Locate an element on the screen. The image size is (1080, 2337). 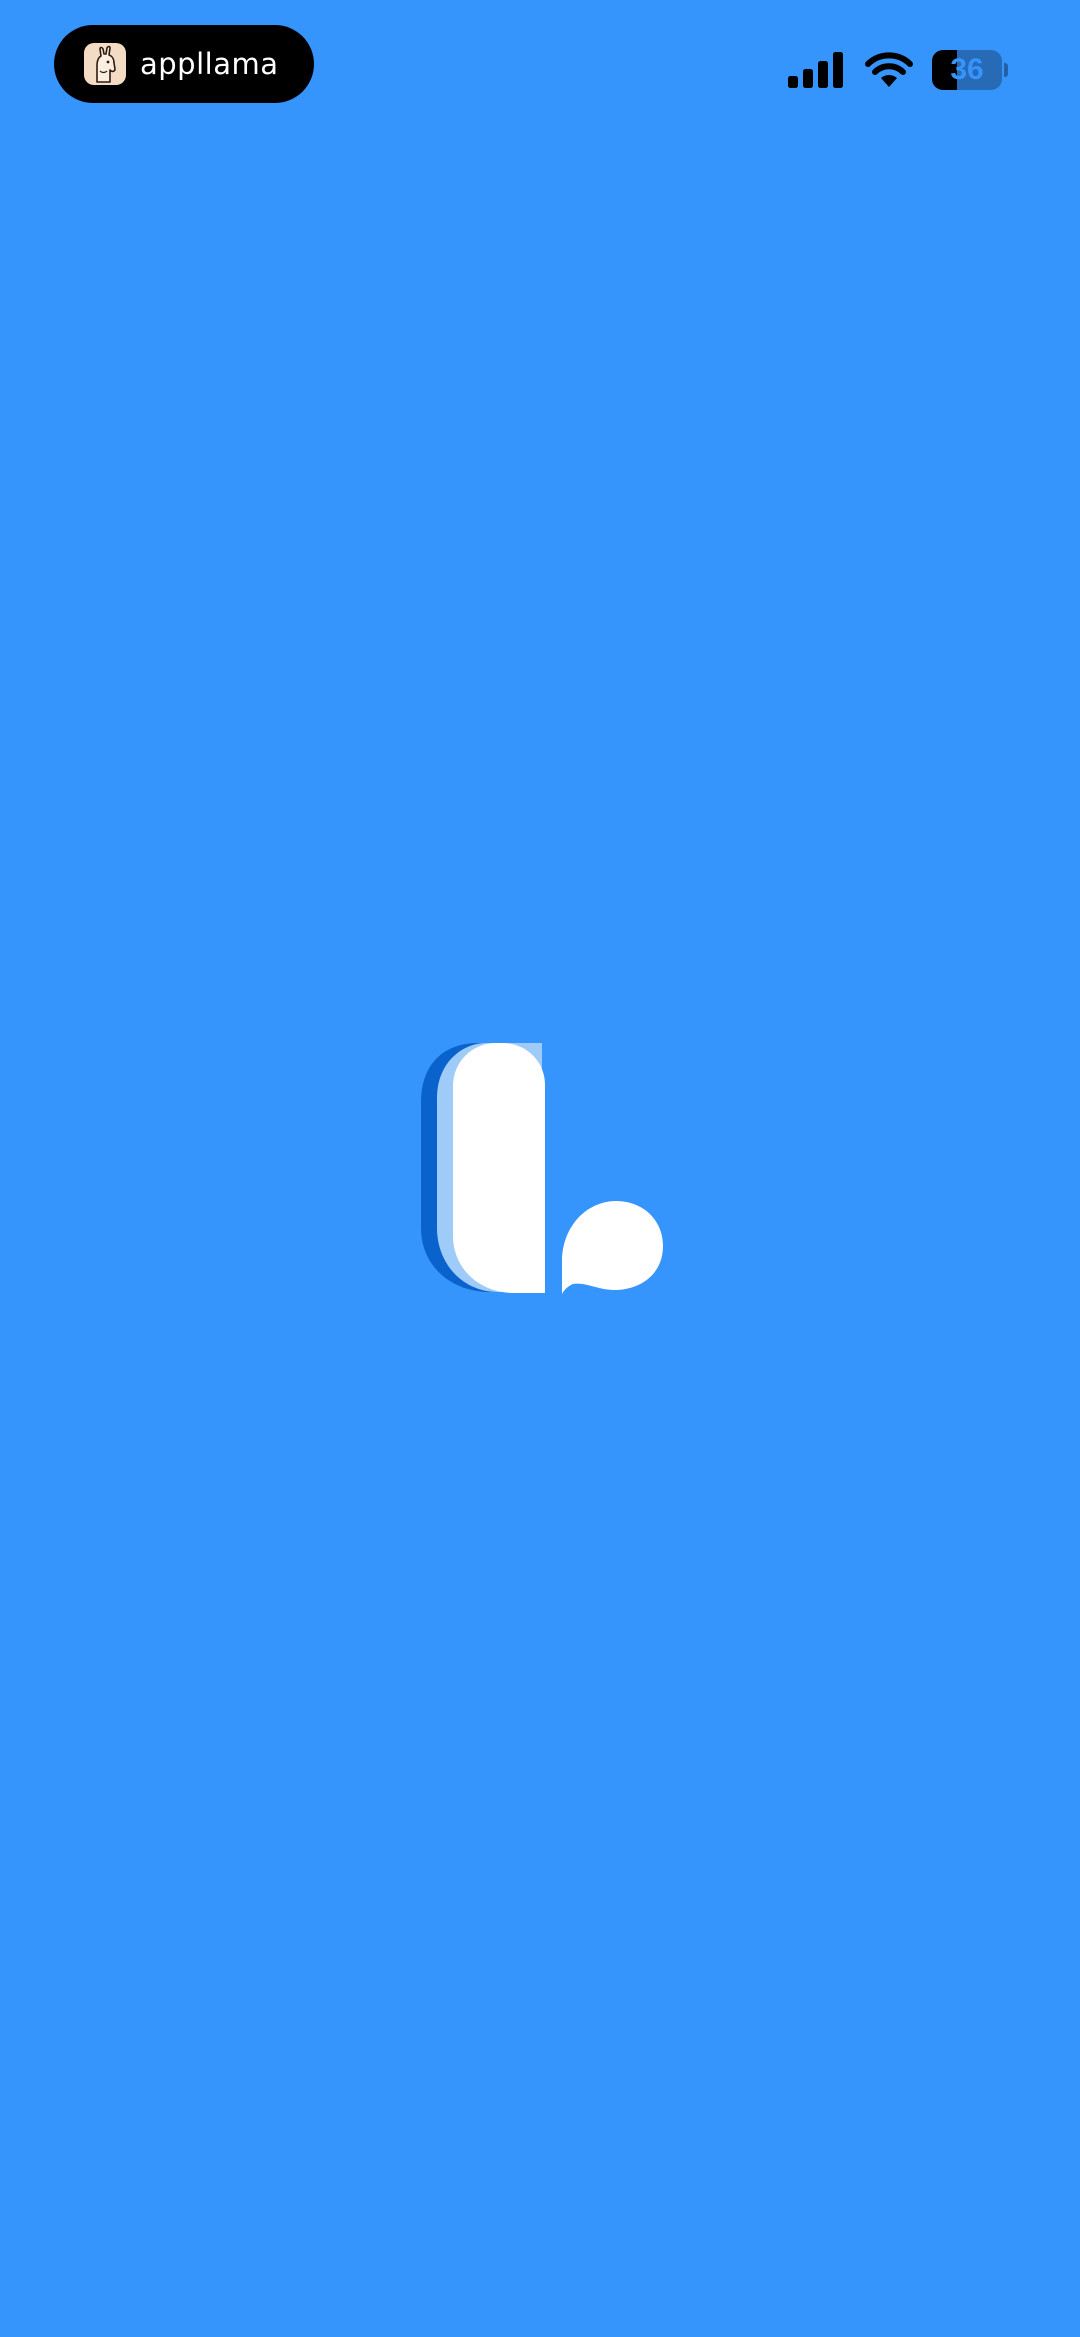
battery-indicator: 36 is located at coordinates (970, 70).